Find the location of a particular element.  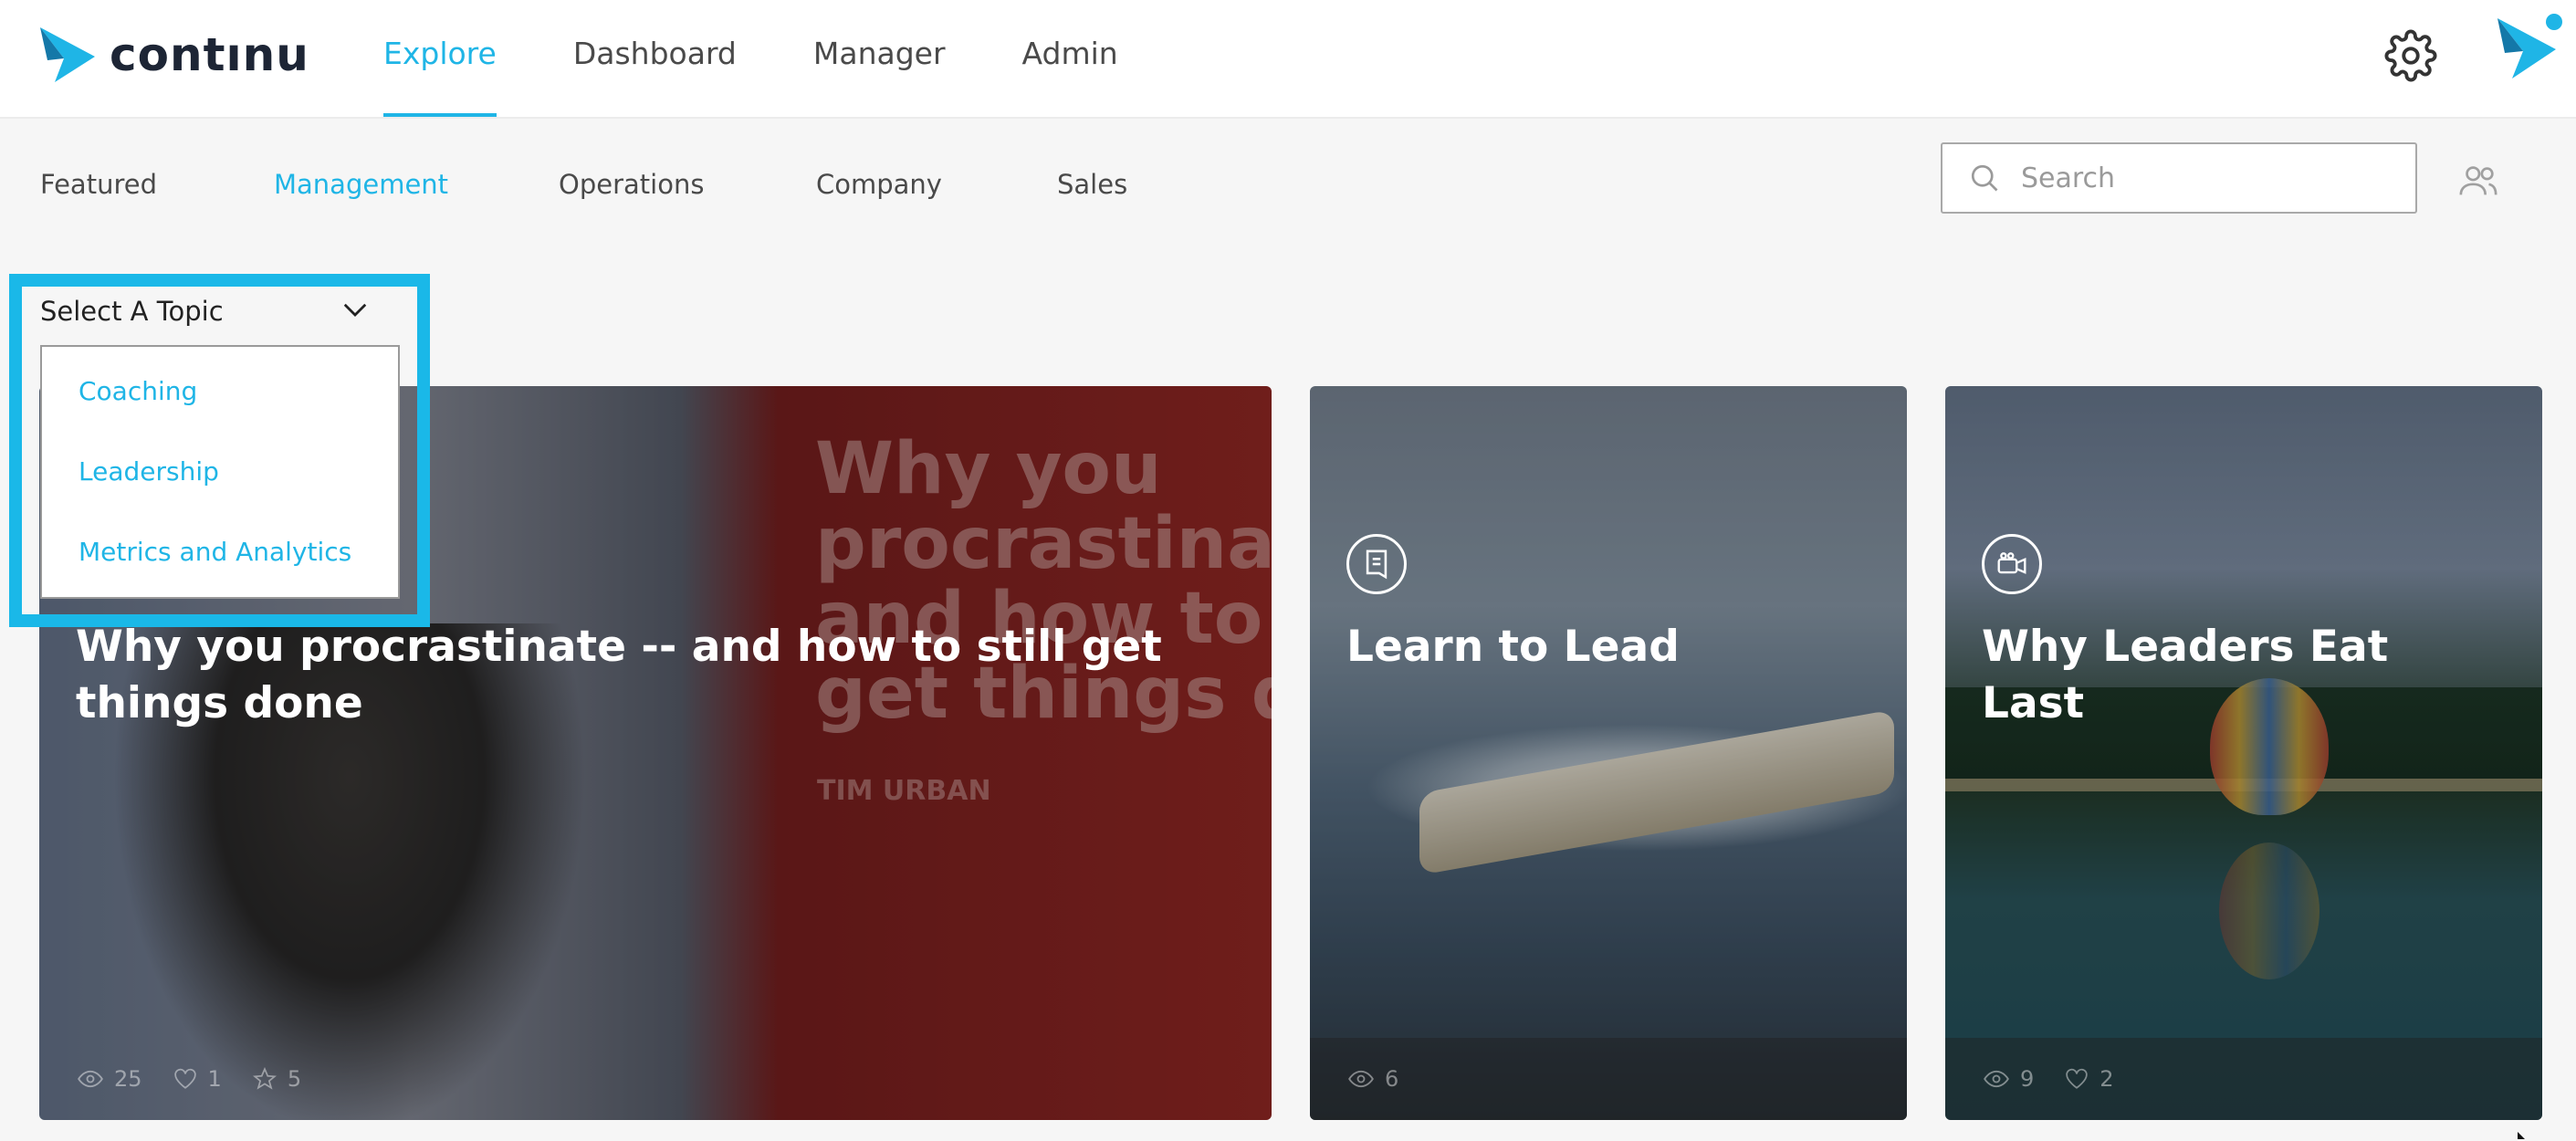

search-icon is located at coordinates (1985, 178).